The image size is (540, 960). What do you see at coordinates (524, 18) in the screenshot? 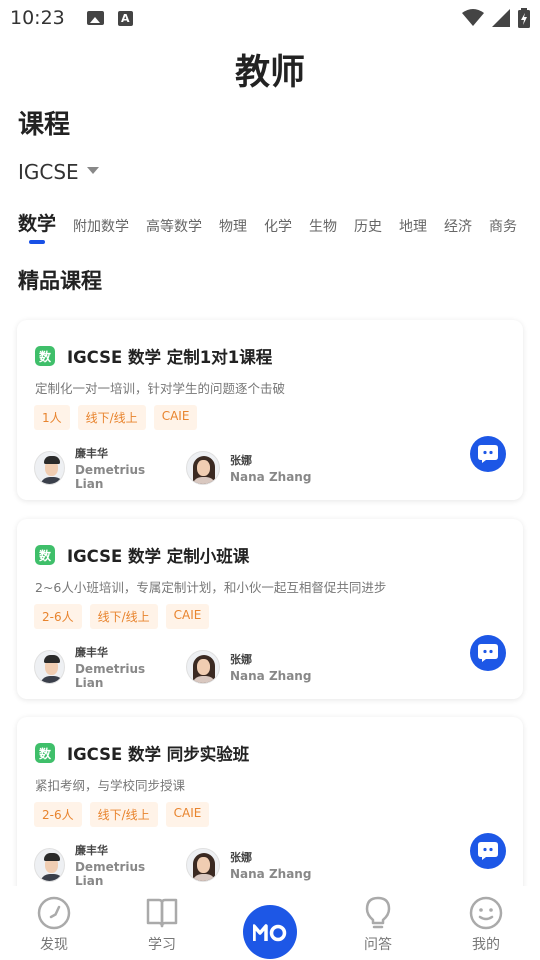
I see `battery-icon` at bounding box center [524, 18].